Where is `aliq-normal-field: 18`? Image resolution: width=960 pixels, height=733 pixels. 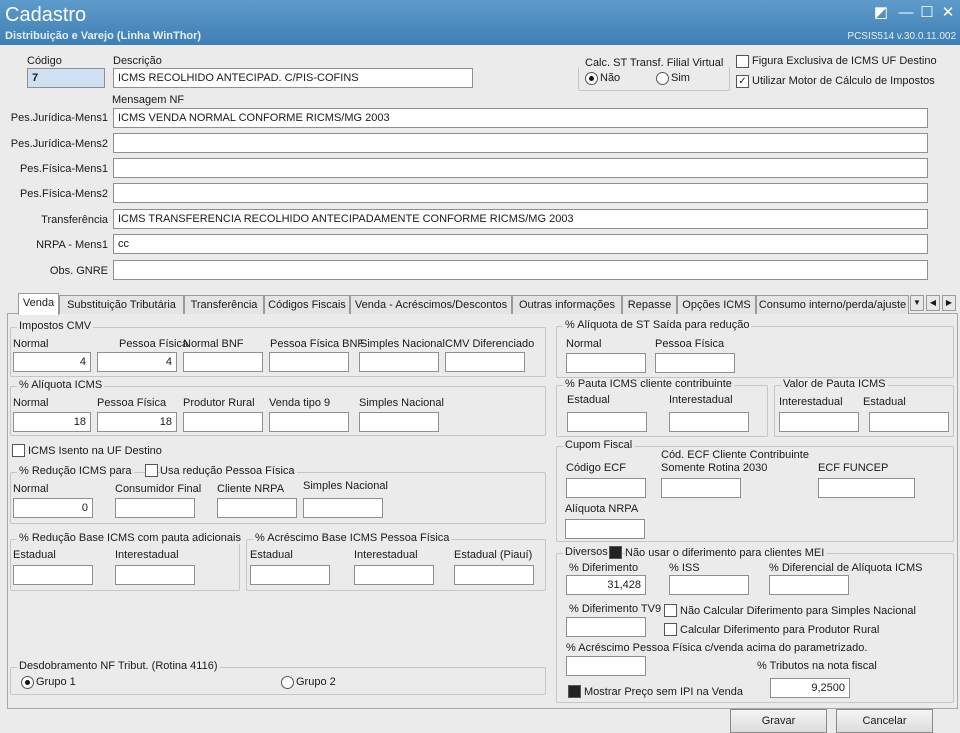 aliq-normal-field: 18 is located at coordinates (52, 422).